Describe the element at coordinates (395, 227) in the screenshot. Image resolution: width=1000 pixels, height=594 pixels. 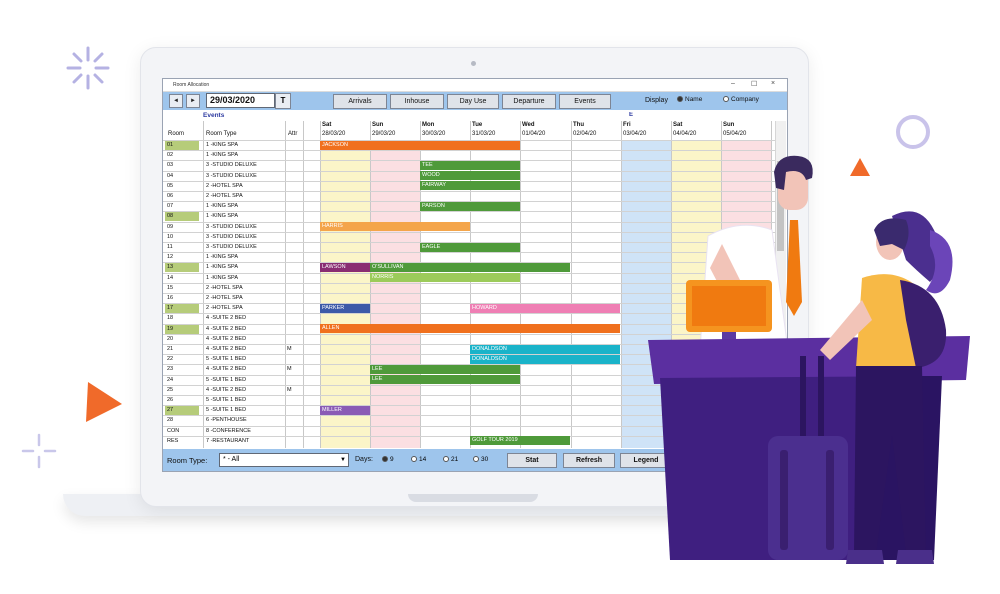
I see `booking-bar: HARRIS` at that location.